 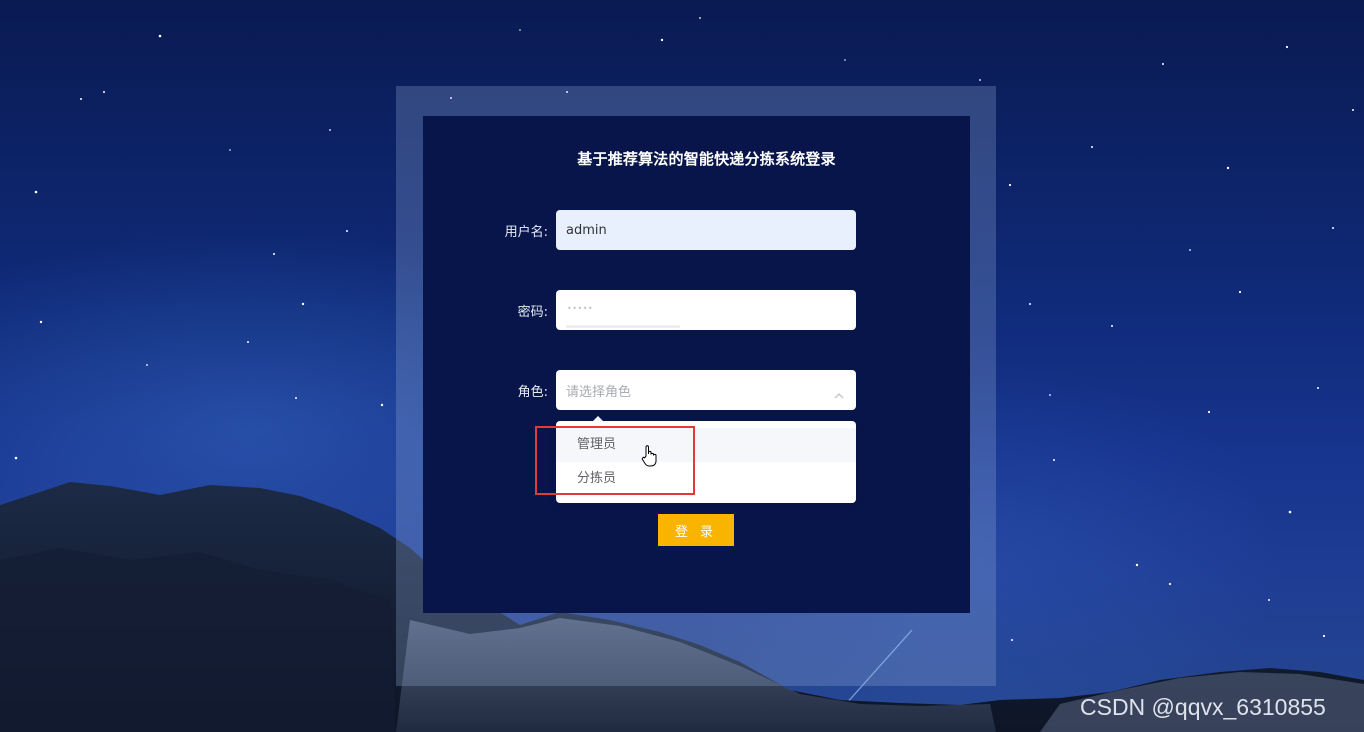 I want to click on annotation-highlight-box, so click(x=615, y=460).